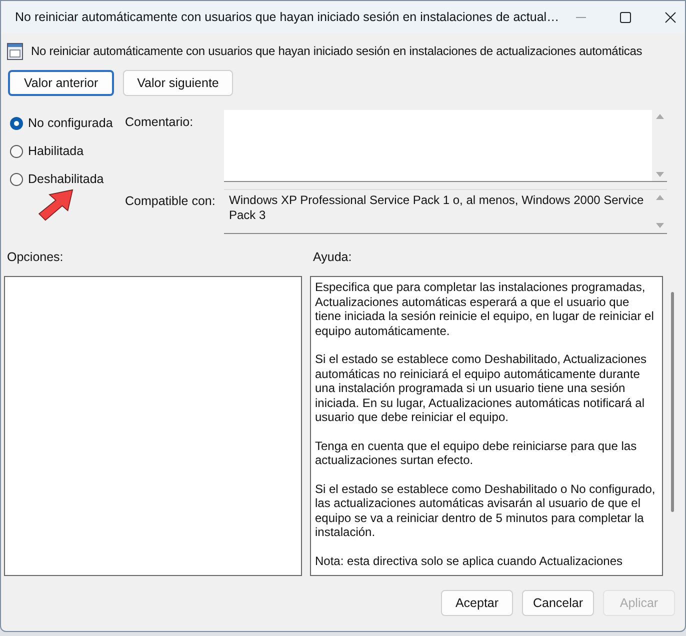 The height and width of the screenshot is (636, 686). Describe the element at coordinates (477, 603) in the screenshot. I see `dialog-button: Aceptar` at that location.